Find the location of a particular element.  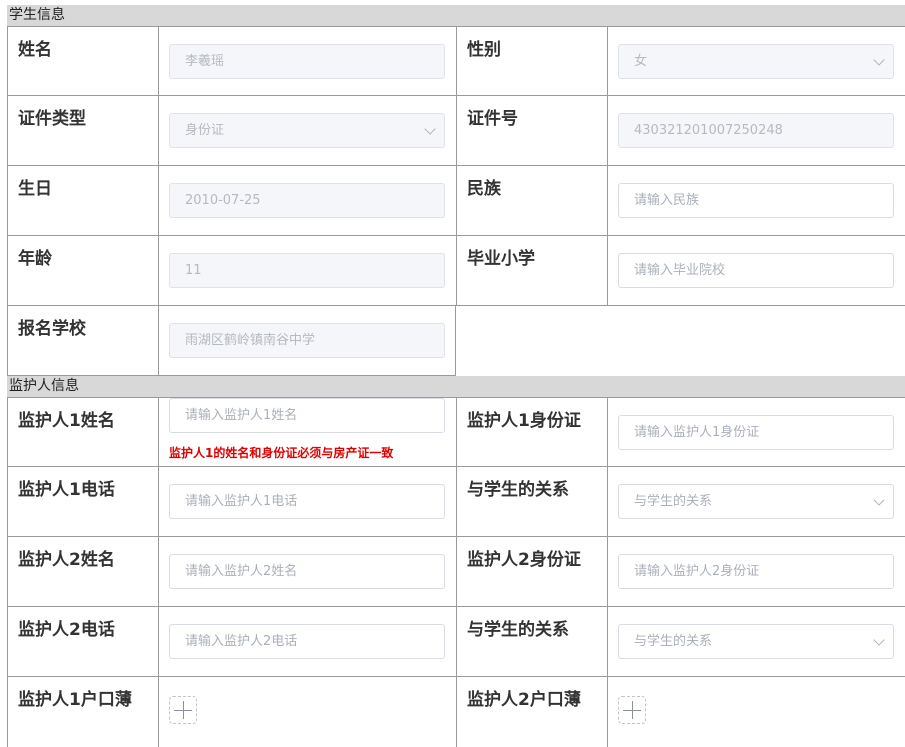

field-cell-g2-hukou: 监护人2户口薄 is located at coordinates (680, 712).